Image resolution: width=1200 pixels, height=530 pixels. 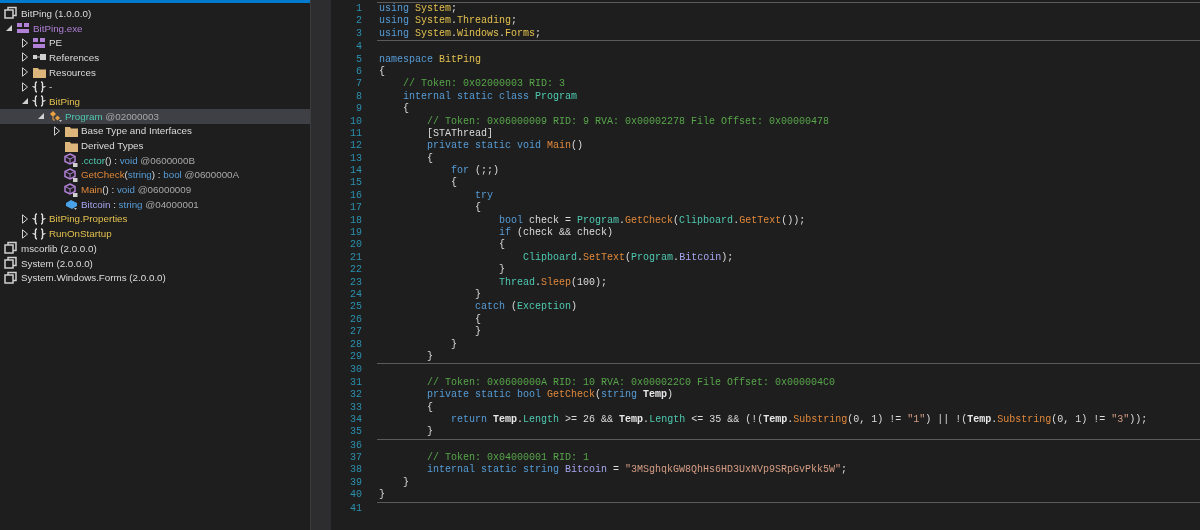 What do you see at coordinates (155, 57) in the screenshot?
I see `tree-item: References` at bounding box center [155, 57].